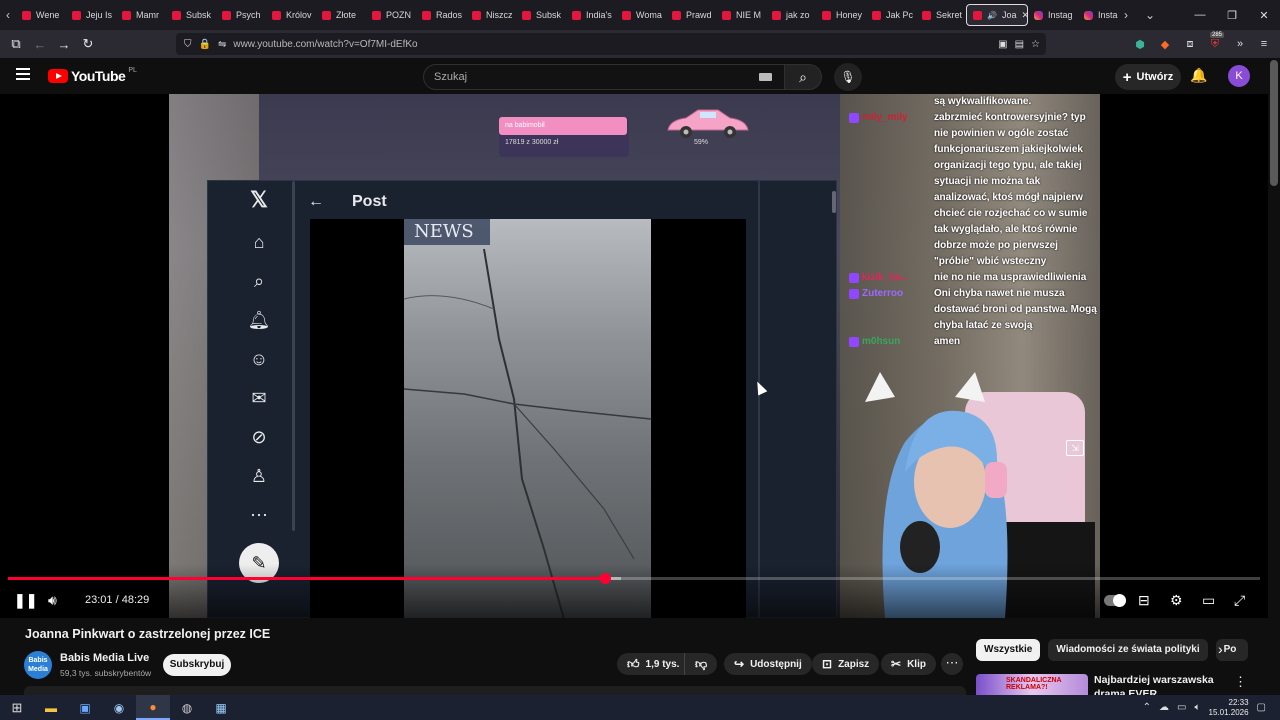 The image size is (1280, 720). What do you see at coordinates (441, 15) in the screenshot?
I see `tab: Rados` at bounding box center [441, 15].